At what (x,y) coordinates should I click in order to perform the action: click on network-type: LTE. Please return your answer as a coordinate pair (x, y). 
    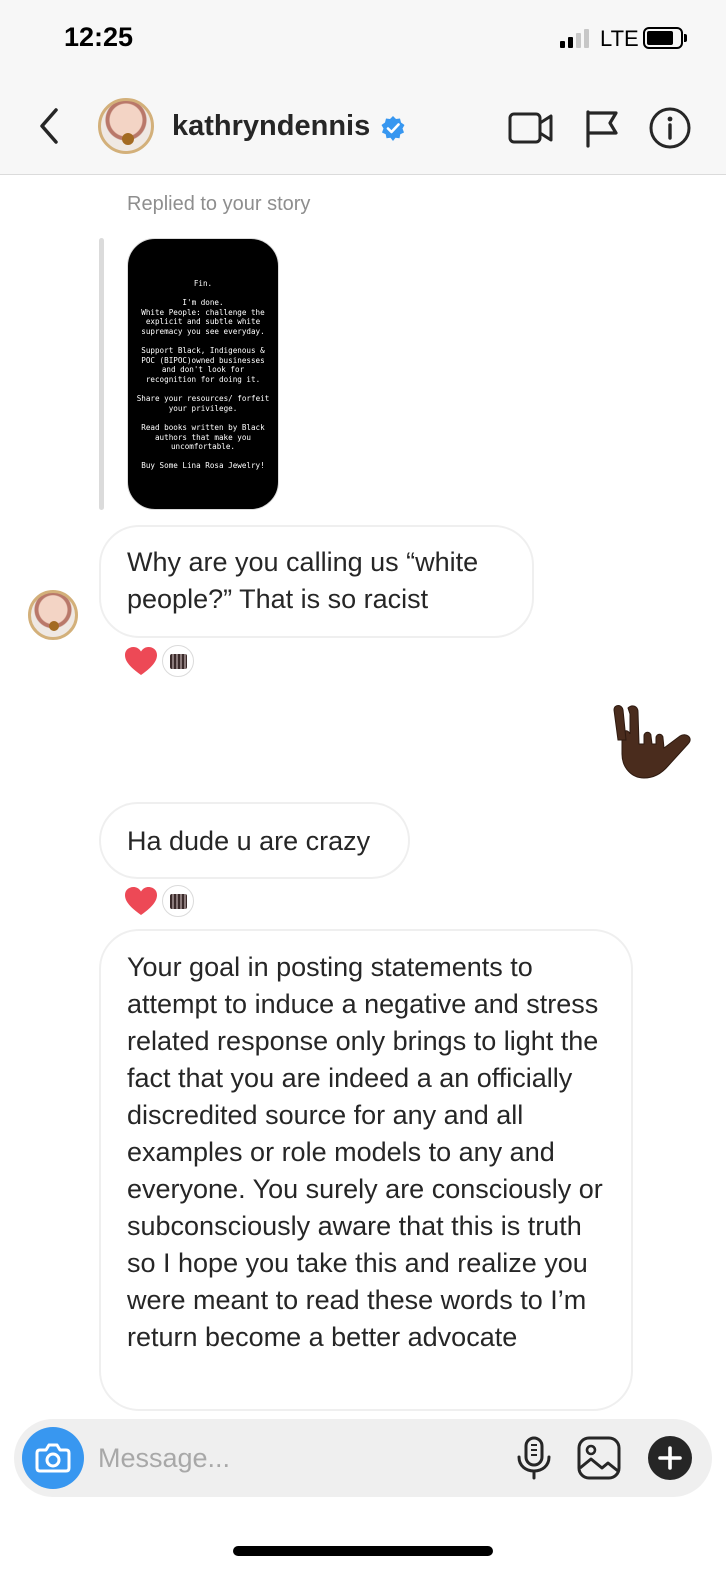
    Looking at the image, I should click on (619, 38).